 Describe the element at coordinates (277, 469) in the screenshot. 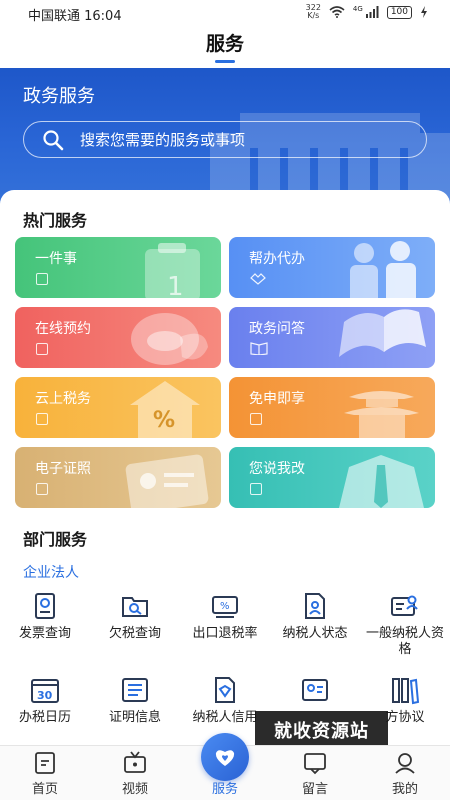

I see `tile-label: 您说我改` at that location.